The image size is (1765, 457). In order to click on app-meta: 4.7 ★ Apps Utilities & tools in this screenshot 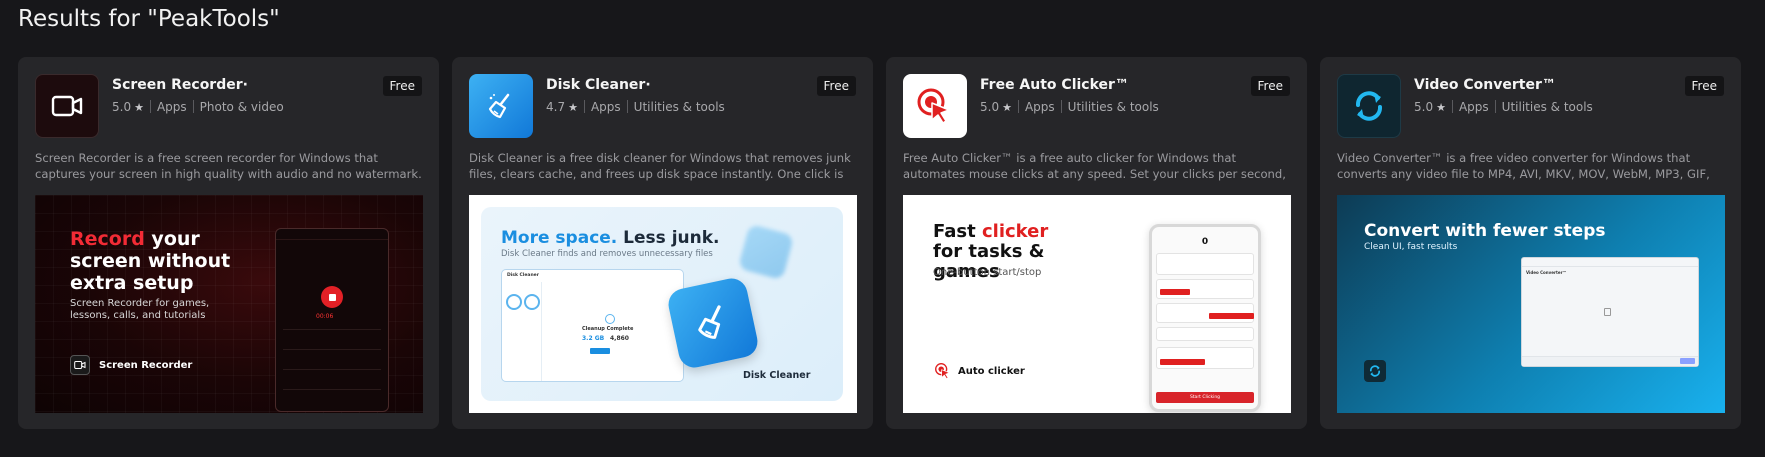, I will do `click(635, 107)`.